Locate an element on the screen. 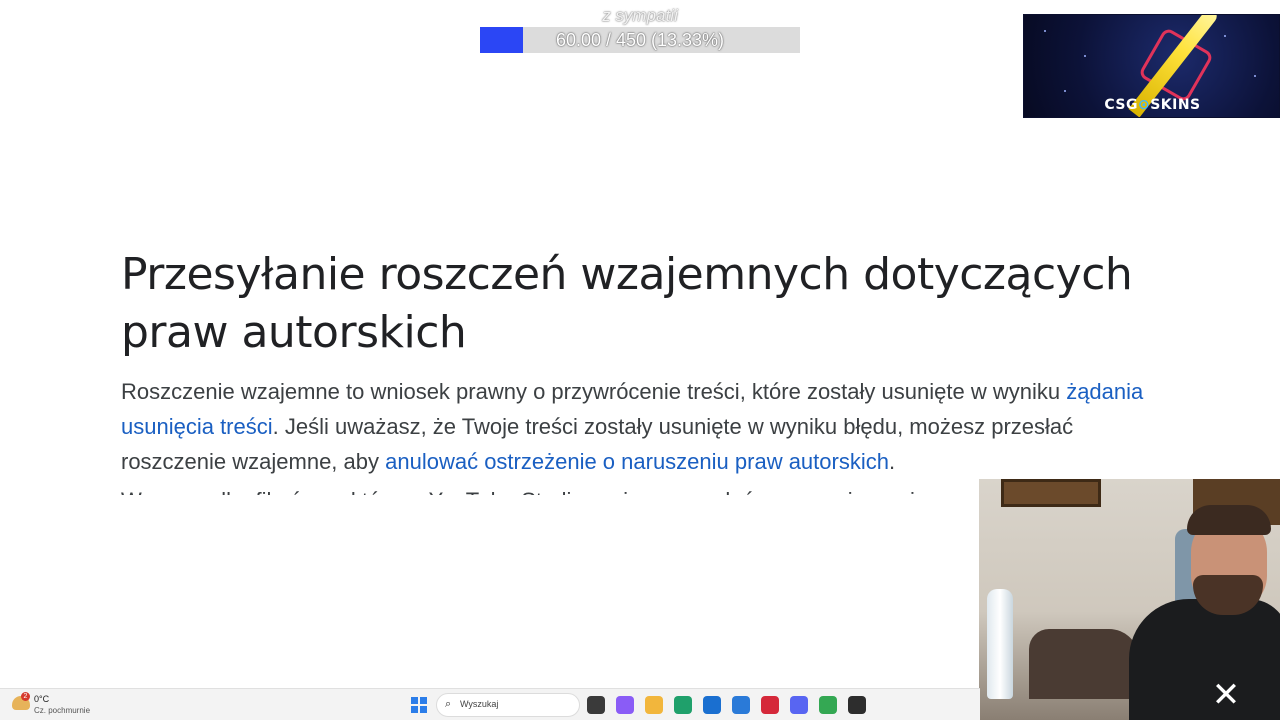 The height and width of the screenshot is (720, 1280). taskbar-search: ⌕ Wyszukaj is located at coordinates (508, 705).